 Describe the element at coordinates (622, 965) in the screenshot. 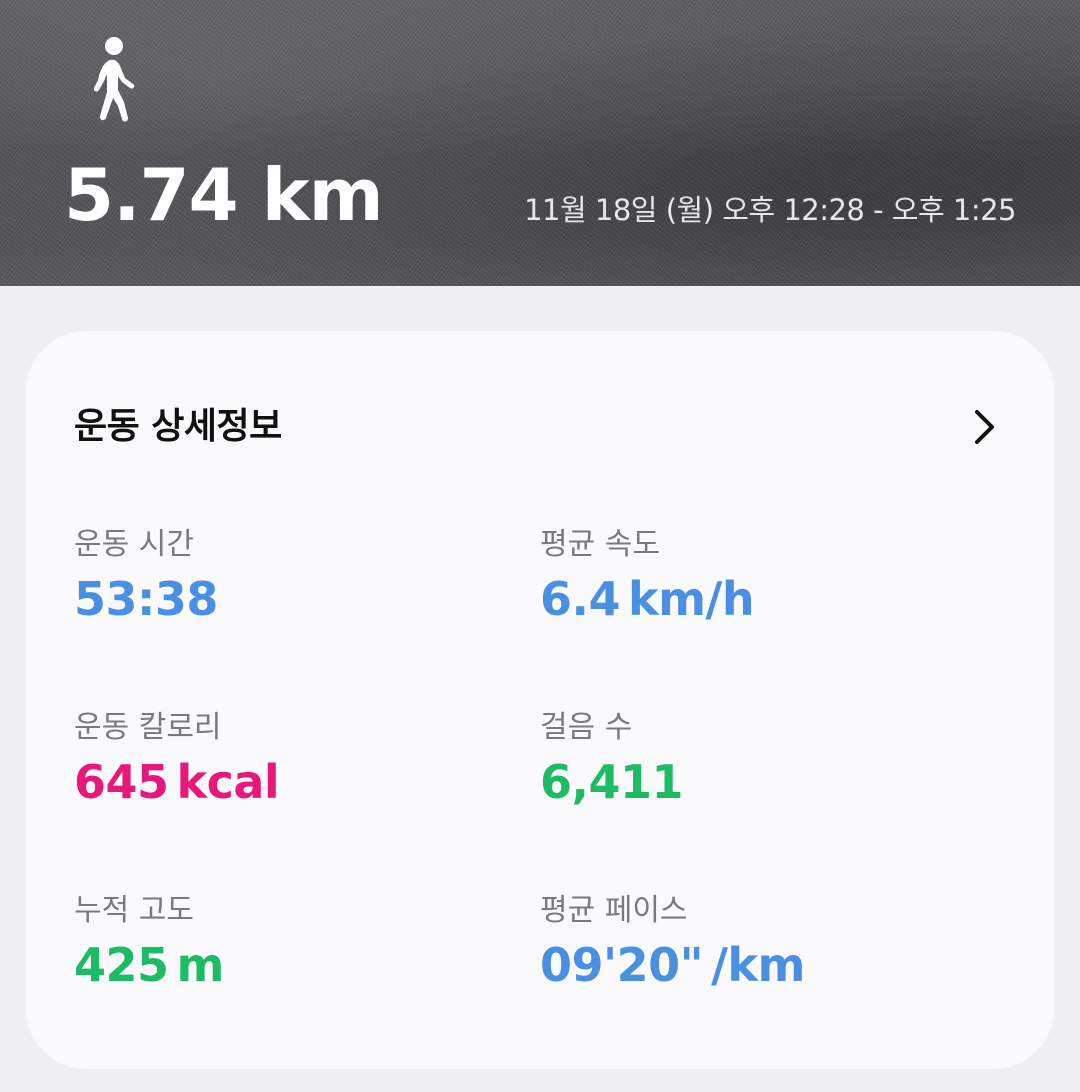

I see `stat-number: 09'20"` at that location.